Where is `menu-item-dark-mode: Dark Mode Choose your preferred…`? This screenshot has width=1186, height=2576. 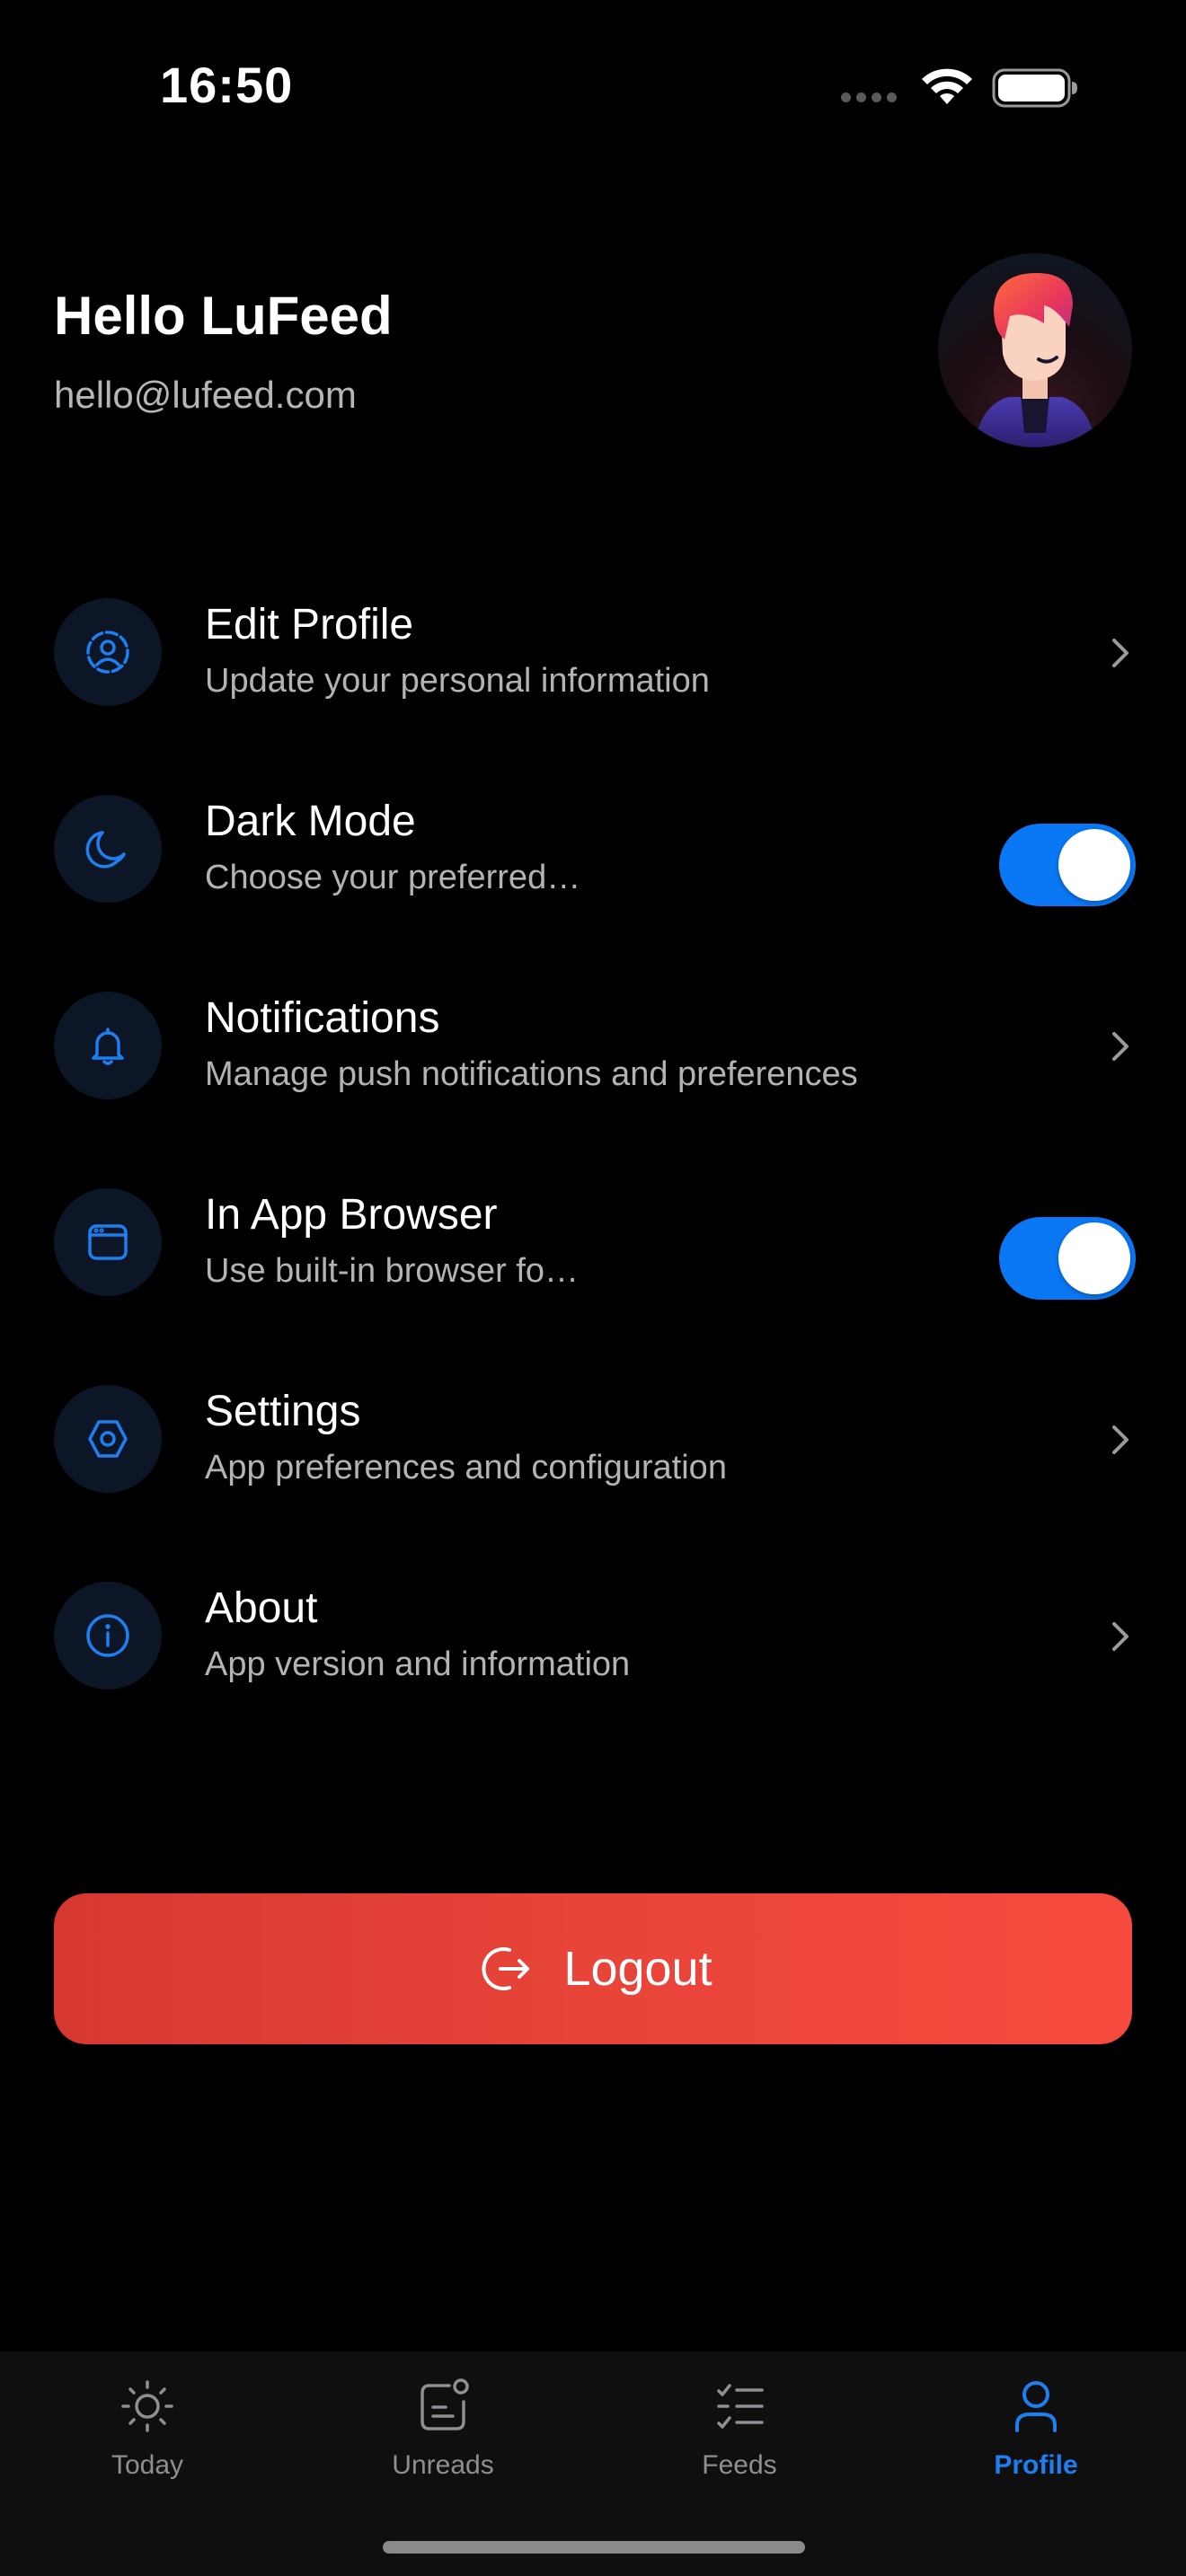
menu-item-dark-mode: Dark Mode Choose your preferred… is located at coordinates (593, 883).